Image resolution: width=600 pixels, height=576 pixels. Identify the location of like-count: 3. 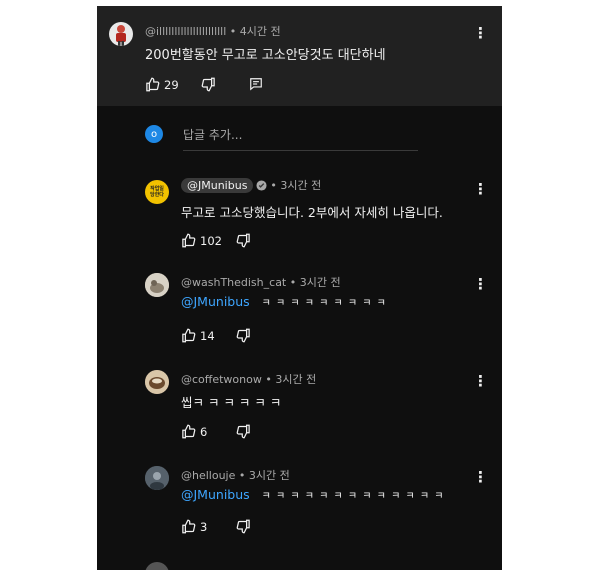
(204, 526).